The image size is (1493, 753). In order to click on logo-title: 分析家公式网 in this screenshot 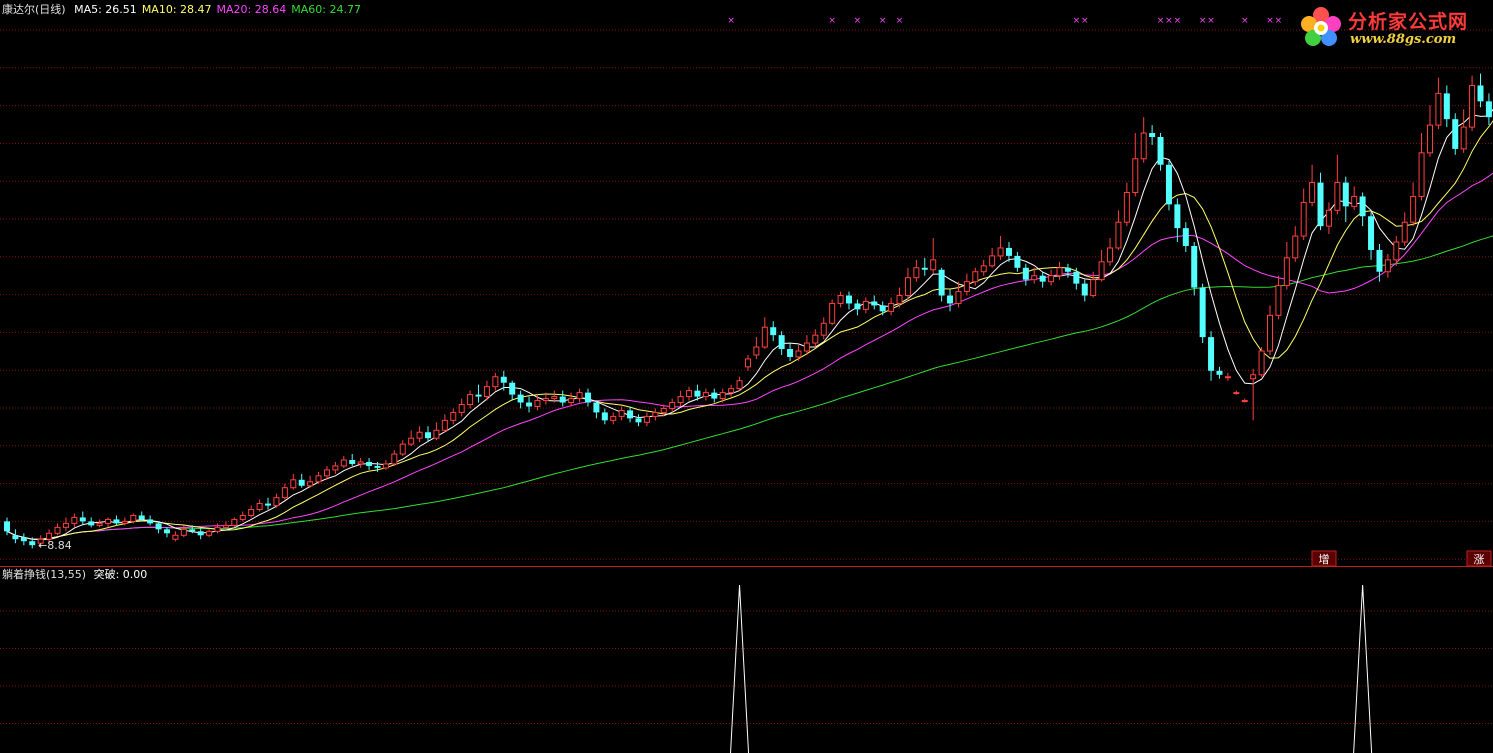, I will do `click(1408, 22)`.